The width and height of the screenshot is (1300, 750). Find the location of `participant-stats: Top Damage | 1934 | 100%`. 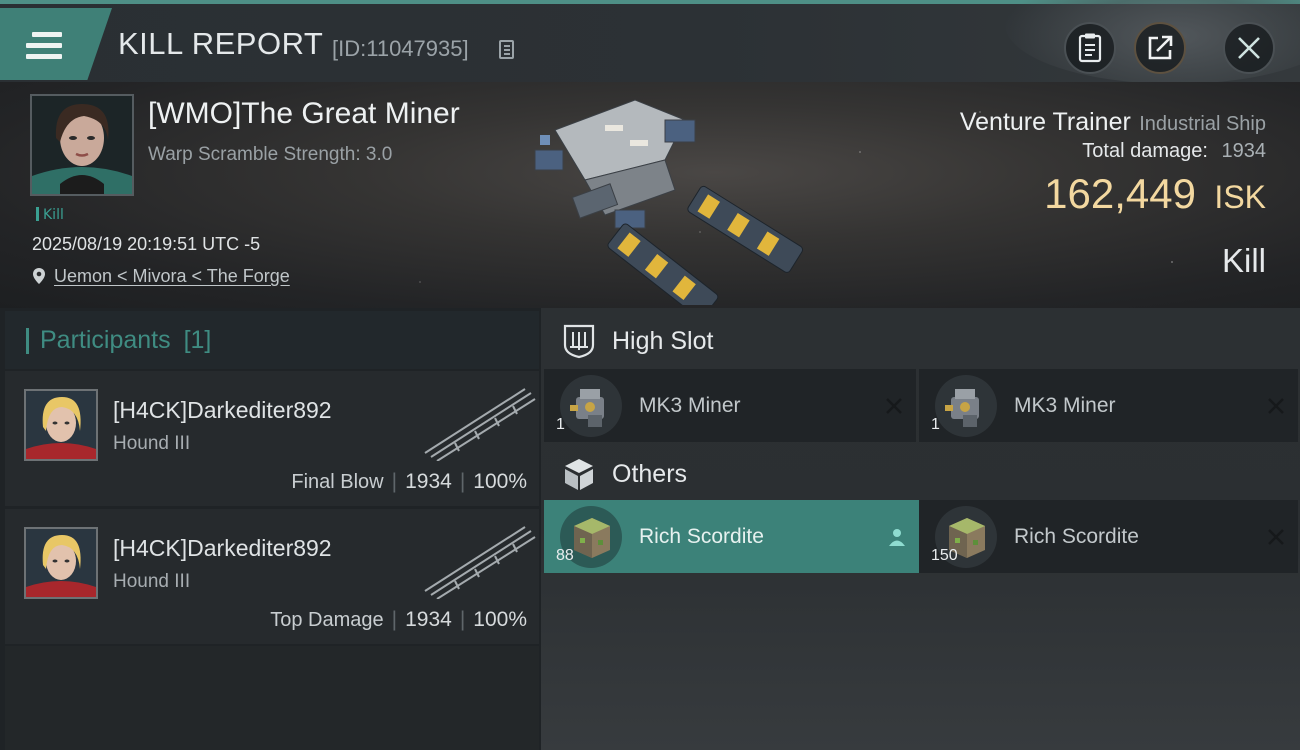

participant-stats: Top Damage | 1934 | 100% is located at coordinates (398, 620).